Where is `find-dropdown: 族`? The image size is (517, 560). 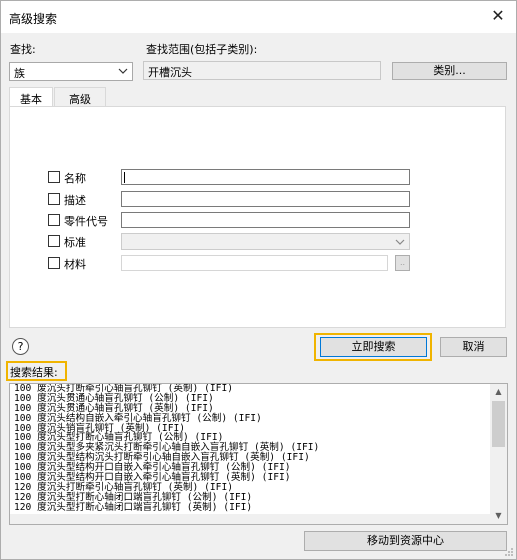
find-dropdown: 族 is located at coordinates (71, 71).